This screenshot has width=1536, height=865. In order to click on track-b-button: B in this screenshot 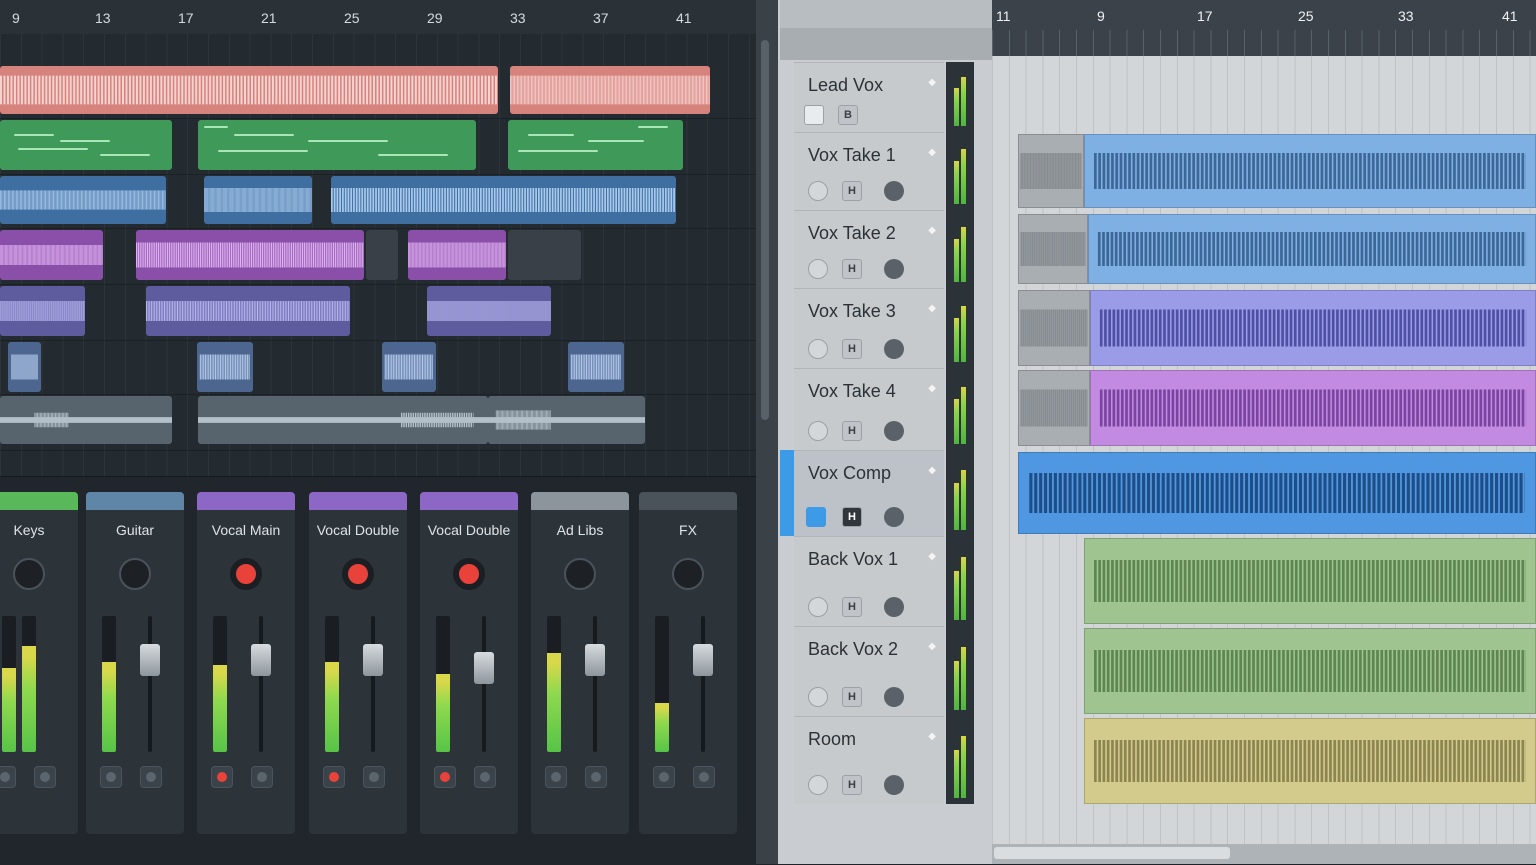, I will do `click(848, 115)`.